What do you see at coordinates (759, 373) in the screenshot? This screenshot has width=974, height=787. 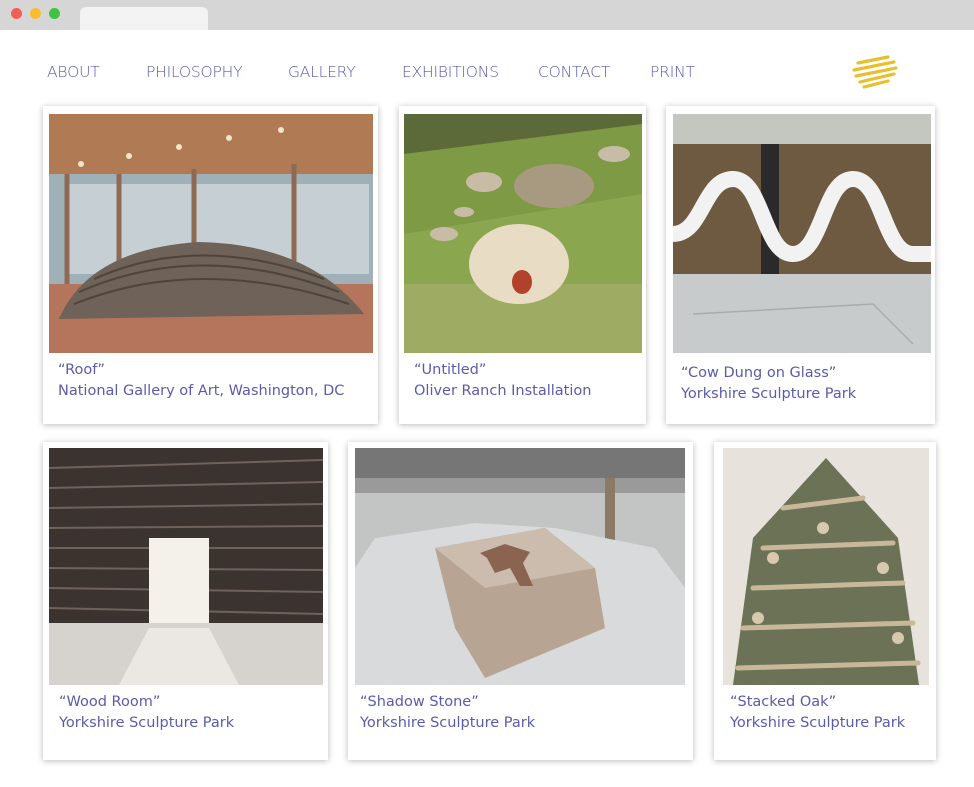 I see `card-title: “Cow Dung on Glass”` at bounding box center [759, 373].